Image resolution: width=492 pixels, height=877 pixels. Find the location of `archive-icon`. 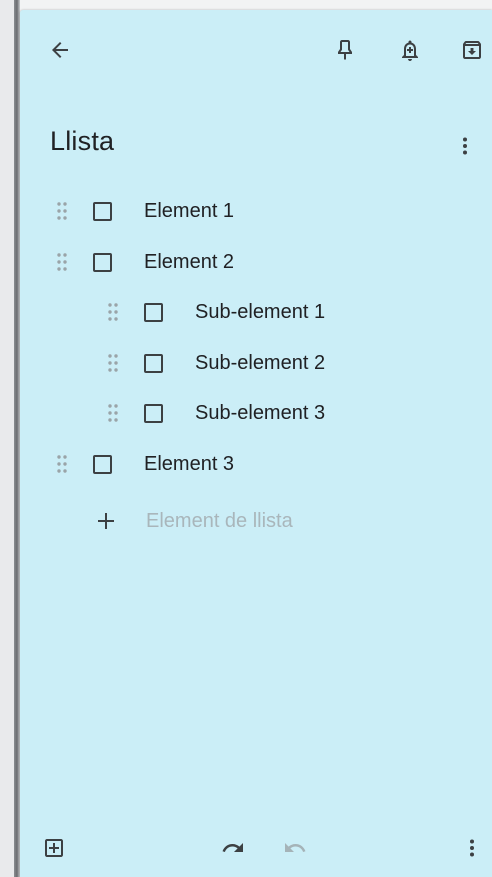

archive-icon is located at coordinates (472, 50).